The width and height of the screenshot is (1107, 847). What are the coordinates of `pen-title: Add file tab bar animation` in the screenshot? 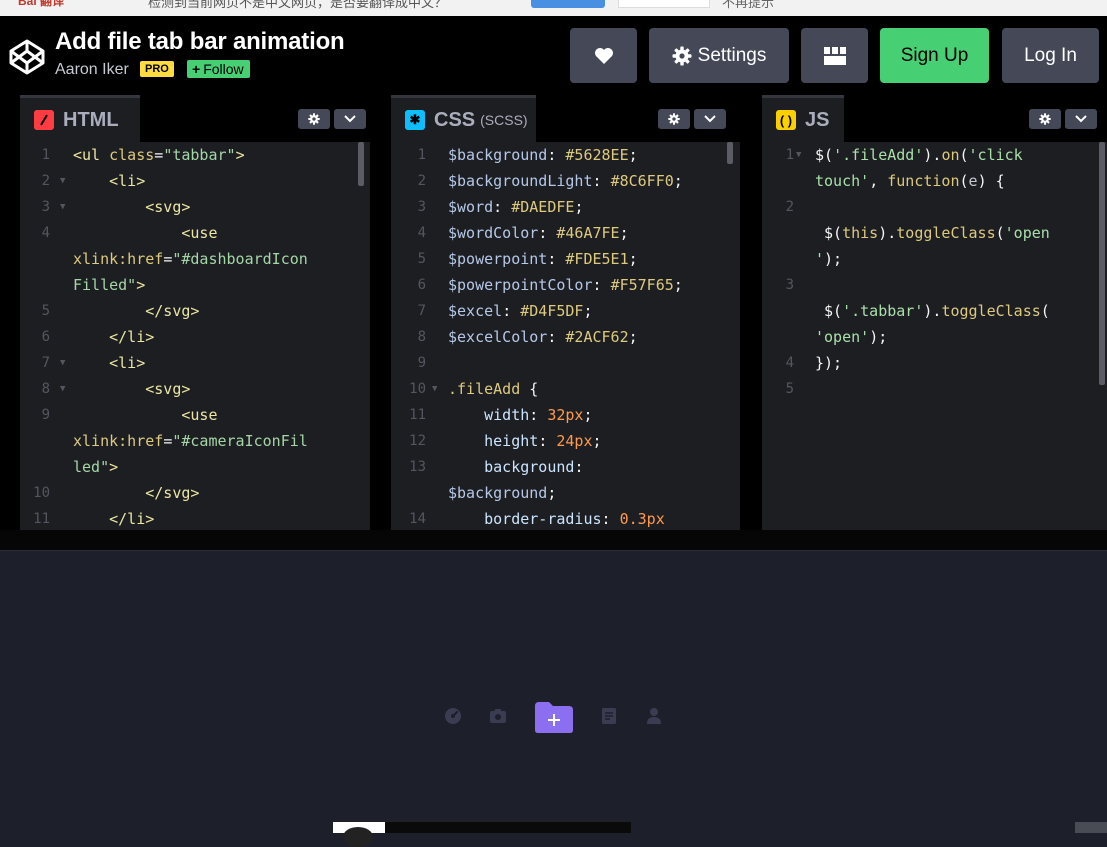 It's located at (200, 42).